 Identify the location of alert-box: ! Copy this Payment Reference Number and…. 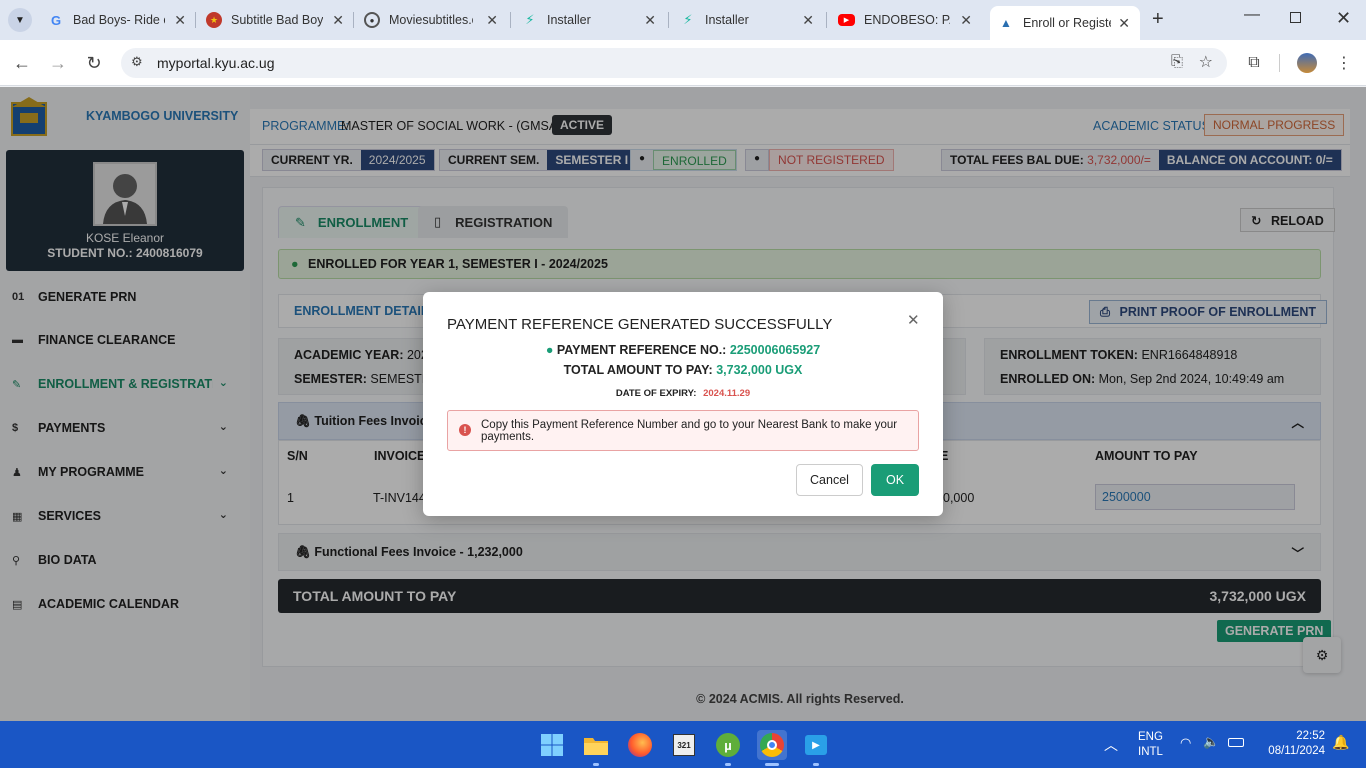
(683, 430).